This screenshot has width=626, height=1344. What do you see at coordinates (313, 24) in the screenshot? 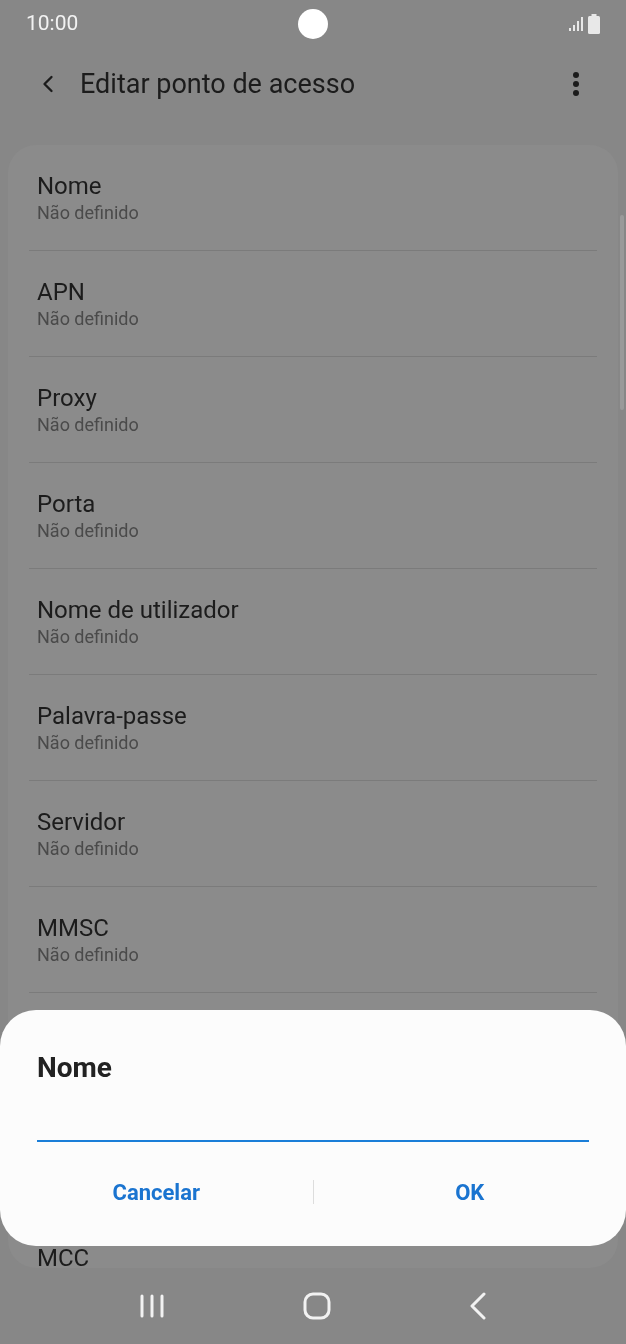
I see `camera-cutout` at bounding box center [313, 24].